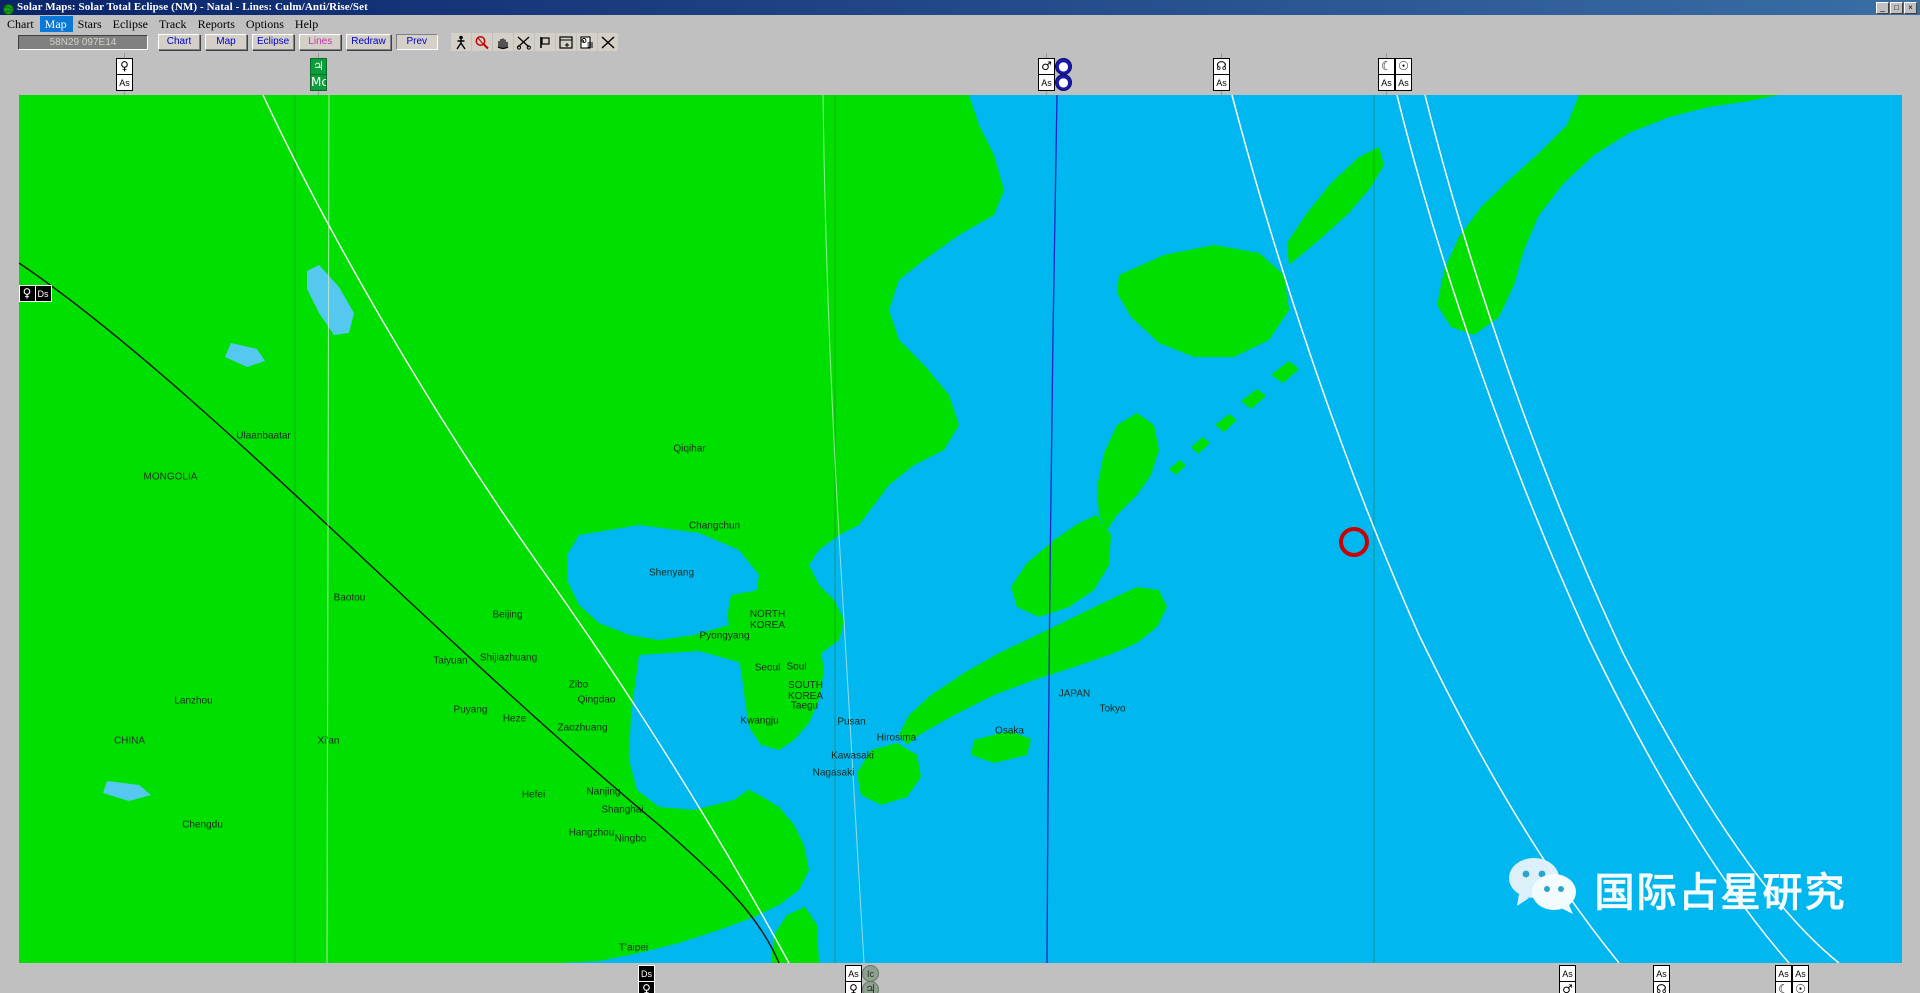 Image resolution: width=1920 pixels, height=993 pixels. What do you see at coordinates (21, 24) in the screenshot?
I see `menu-item-chart: Chart` at bounding box center [21, 24].